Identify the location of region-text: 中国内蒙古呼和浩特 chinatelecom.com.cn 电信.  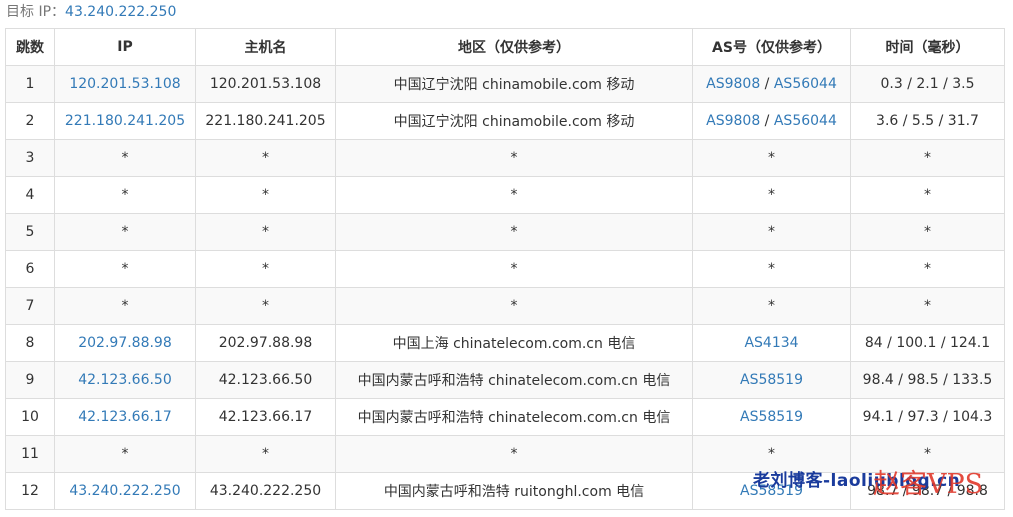
(514, 418).